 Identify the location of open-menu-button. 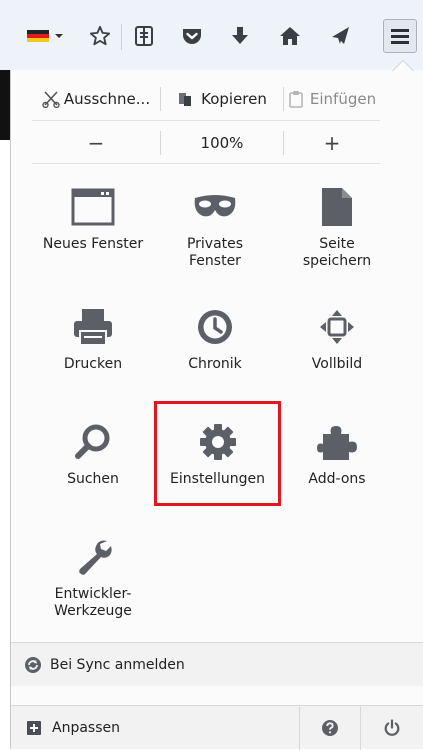
(400, 36).